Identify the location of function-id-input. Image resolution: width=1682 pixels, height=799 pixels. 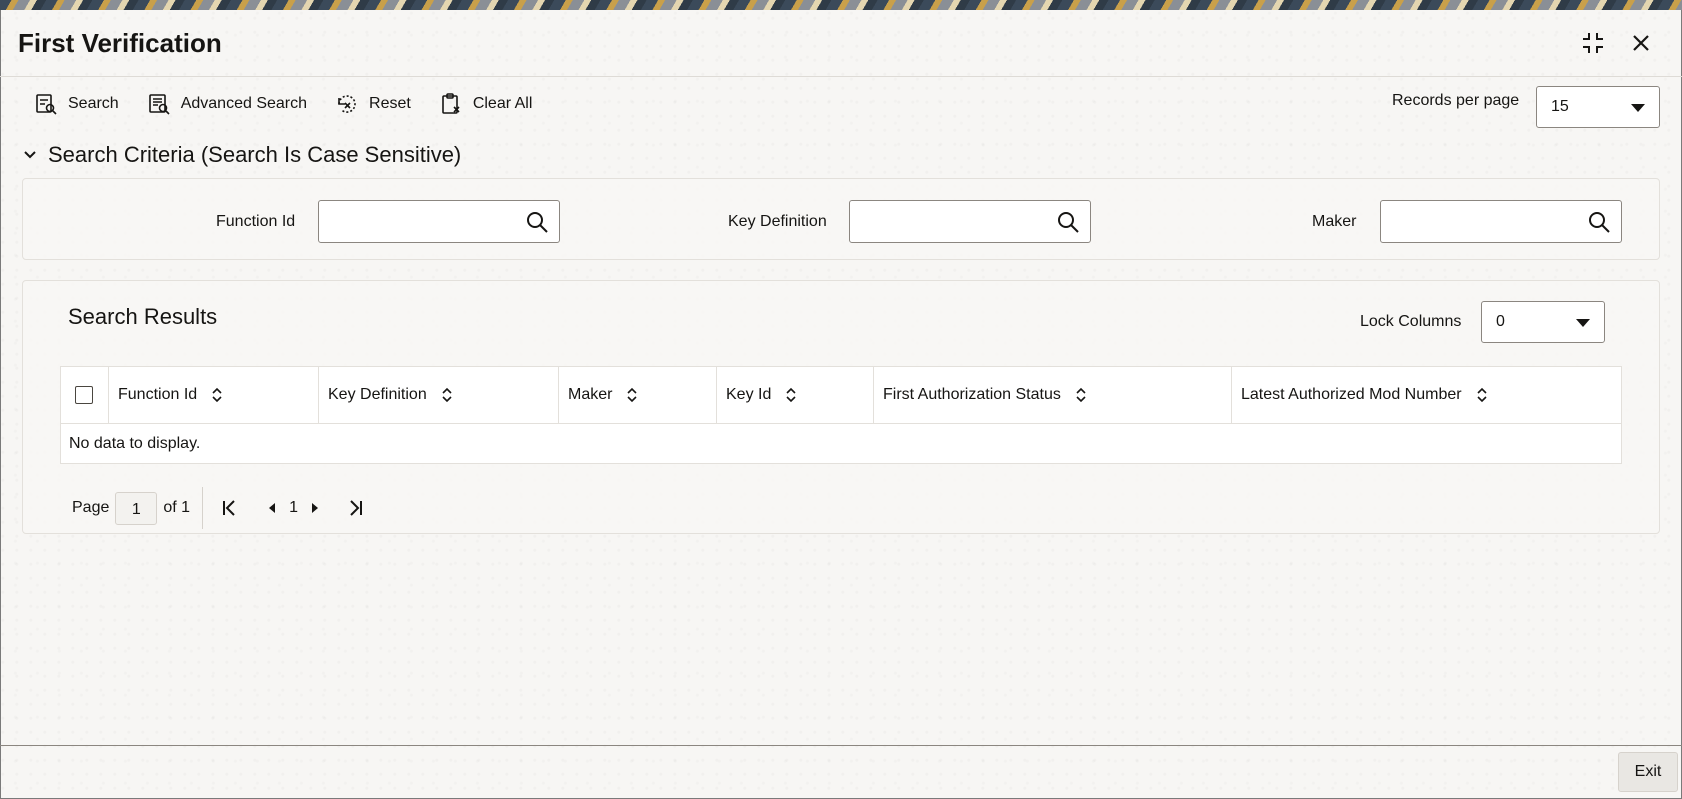
(419, 221).